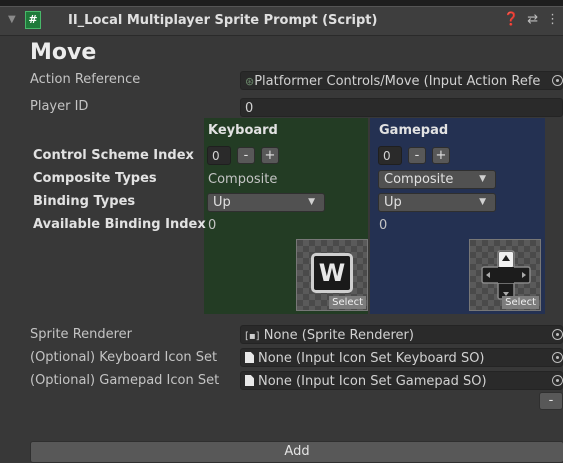  What do you see at coordinates (551, 401) in the screenshot?
I see `remove-element-button: -` at bounding box center [551, 401].